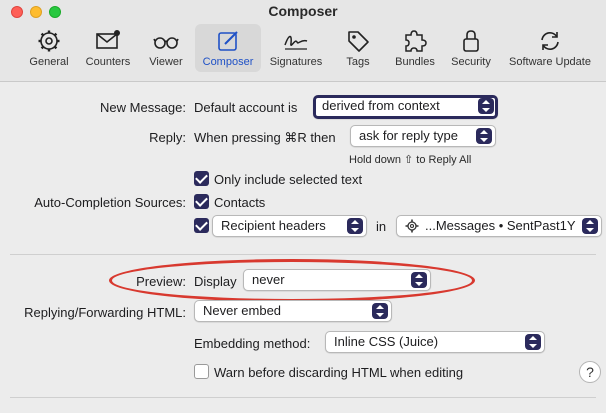  Describe the element at coordinates (201, 371) in the screenshot. I see `warn-discard-checkbox` at that location.